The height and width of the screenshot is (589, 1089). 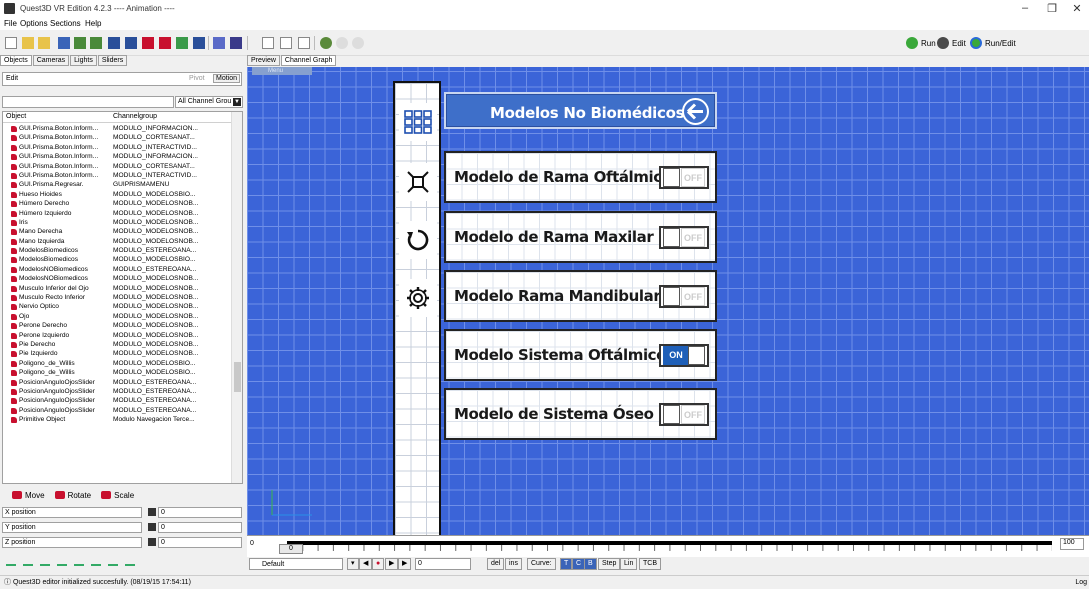 What do you see at coordinates (296, 564) in the screenshot?
I see `animation-preset-select: Default` at bounding box center [296, 564].